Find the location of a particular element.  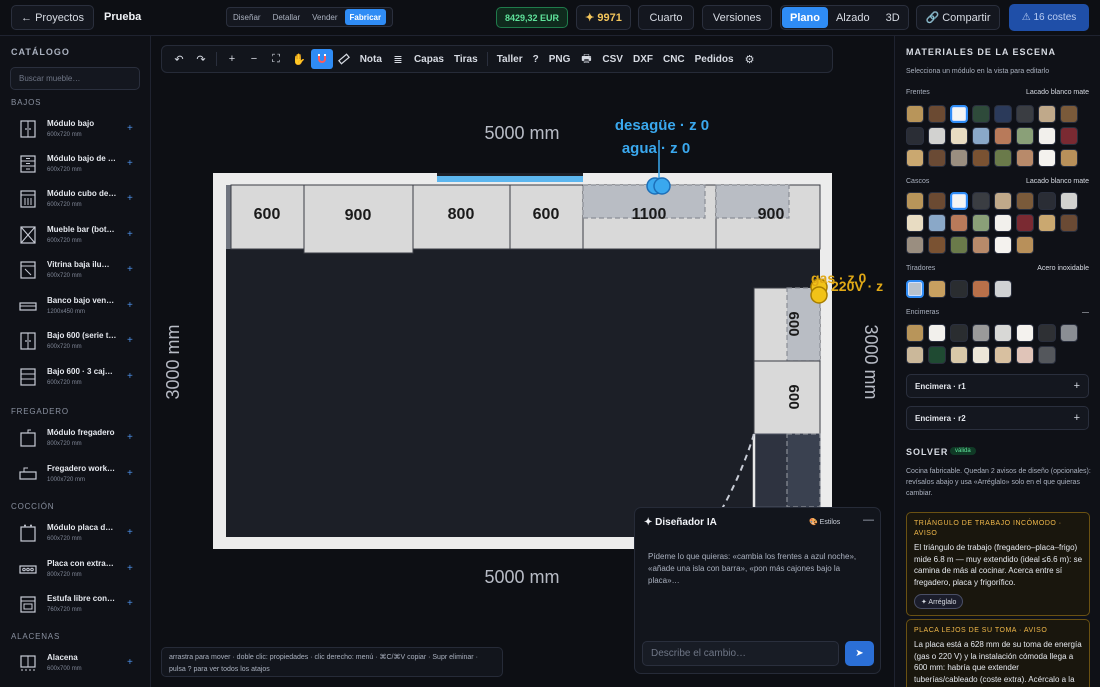

export-png-button: PNG is located at coordinates (560, 59).